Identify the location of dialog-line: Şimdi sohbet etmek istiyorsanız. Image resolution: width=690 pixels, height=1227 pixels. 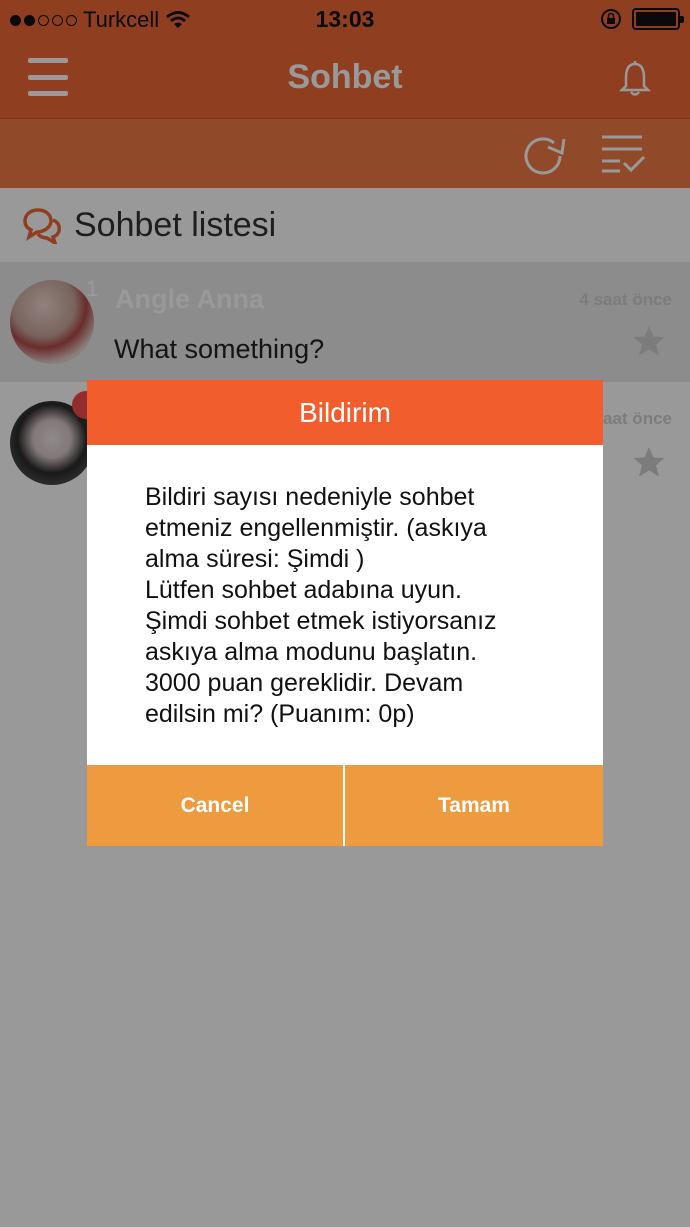
(321, 621).